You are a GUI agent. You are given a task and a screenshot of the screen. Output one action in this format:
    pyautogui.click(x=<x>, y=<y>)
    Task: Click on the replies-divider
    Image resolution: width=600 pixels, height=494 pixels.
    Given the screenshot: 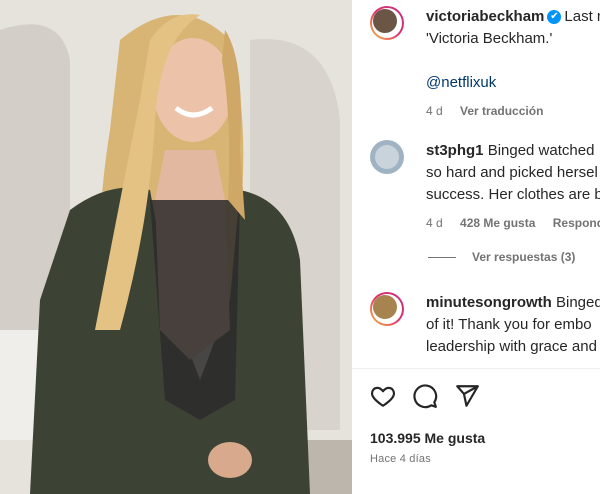 What is the action you would take?
    pyautogui.click(x=442, y=257)
    